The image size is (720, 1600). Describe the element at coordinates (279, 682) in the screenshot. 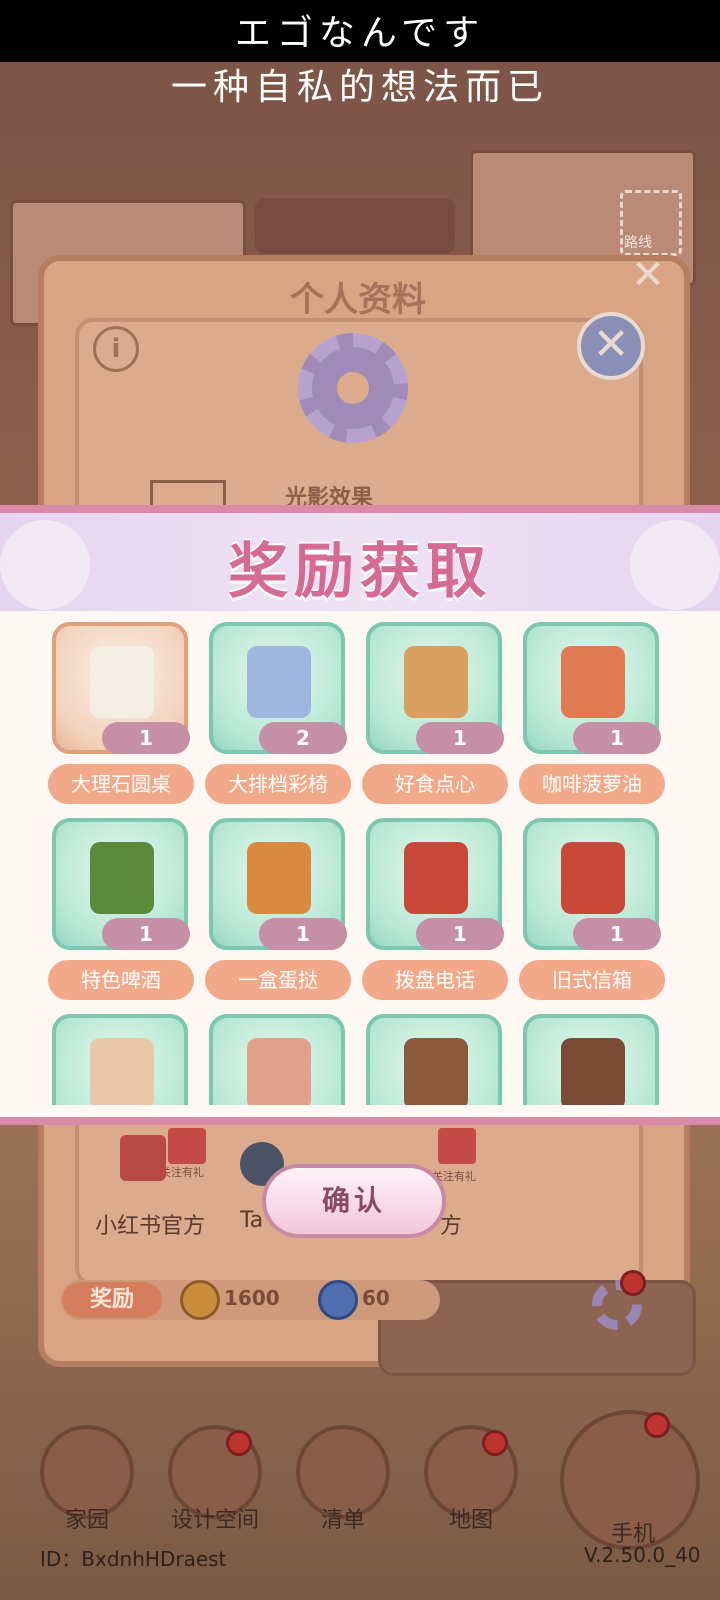

I see `plastic-chair-icon` at that location.